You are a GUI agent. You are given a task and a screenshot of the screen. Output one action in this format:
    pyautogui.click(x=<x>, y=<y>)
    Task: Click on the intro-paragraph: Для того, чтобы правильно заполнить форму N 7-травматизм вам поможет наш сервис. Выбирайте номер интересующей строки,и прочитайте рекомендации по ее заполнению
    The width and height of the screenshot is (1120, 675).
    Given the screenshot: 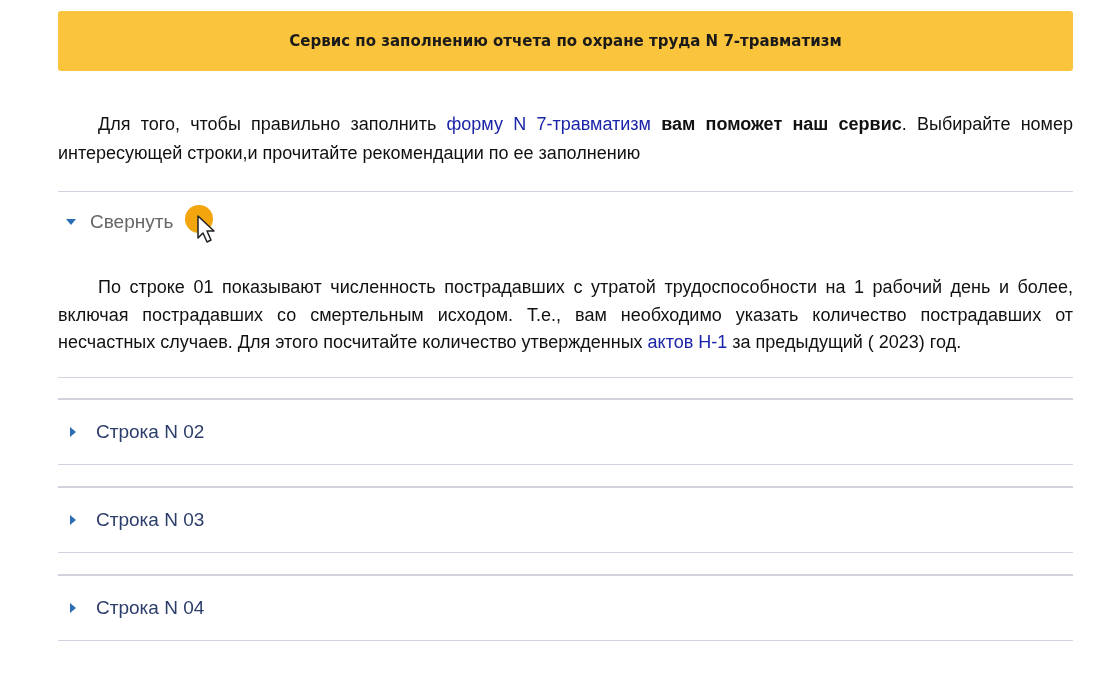 What is the action you would take?
    pyautogui.click(x=565, y=139)
    